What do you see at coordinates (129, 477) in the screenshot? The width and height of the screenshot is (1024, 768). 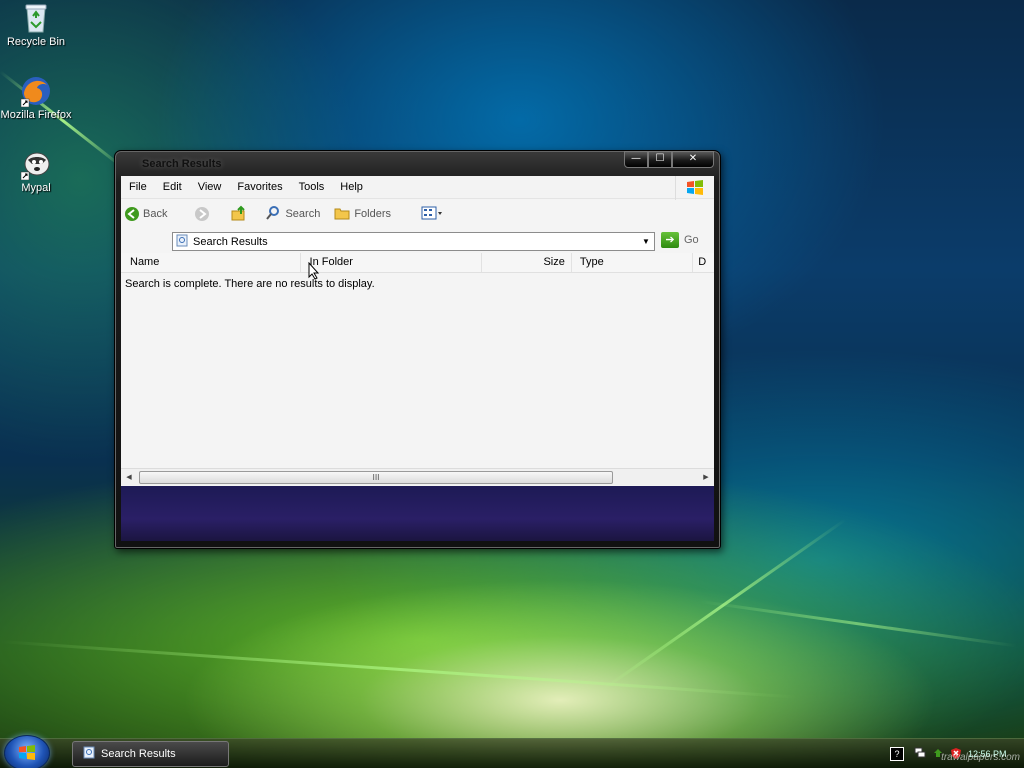 I see `scroll-left-icon: ◀` at bounding box center [129, 477].